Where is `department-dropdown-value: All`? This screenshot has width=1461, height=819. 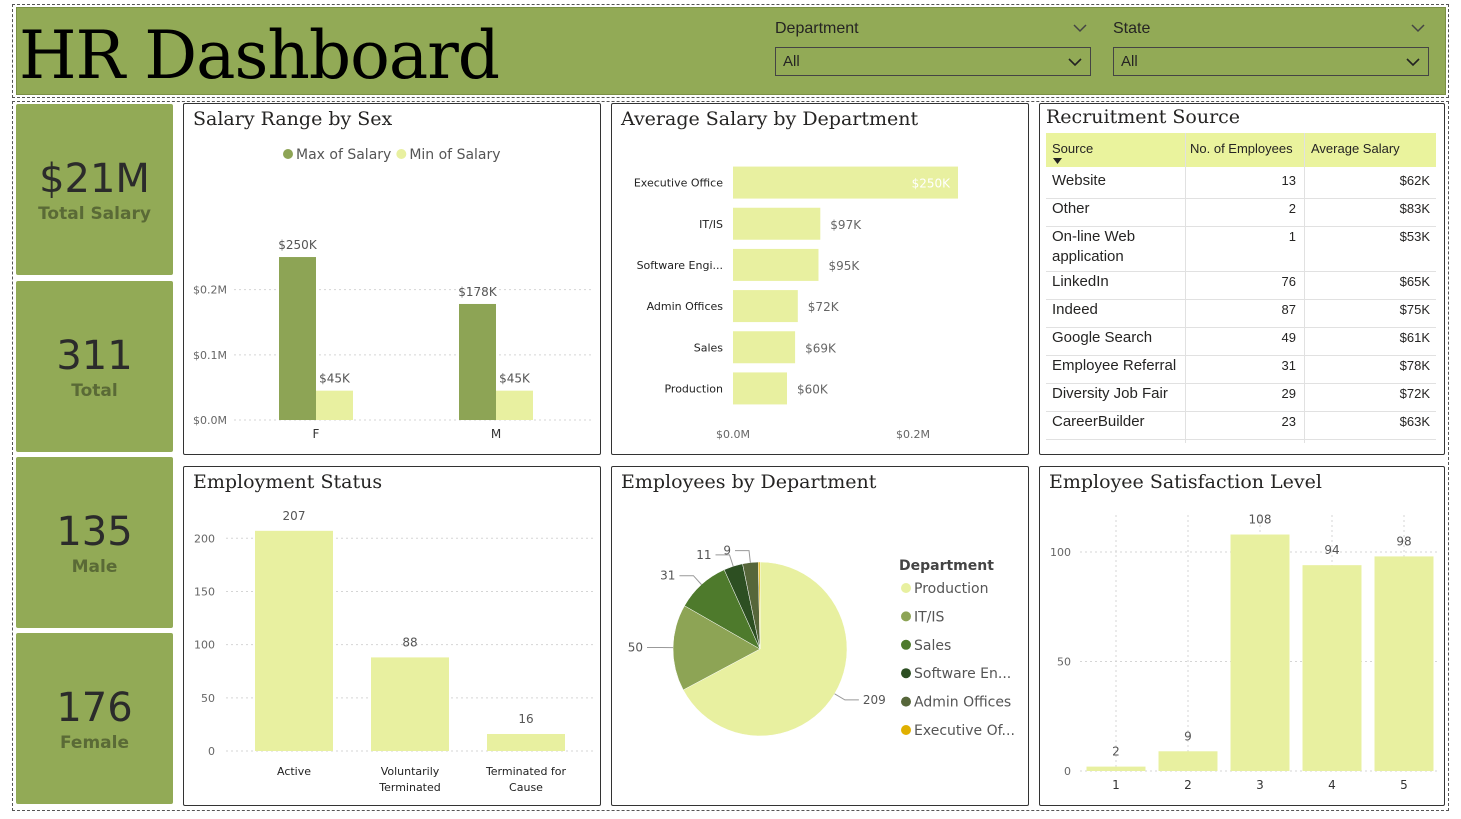
department-dropdown-value: All is located at coordinates (791, 61).